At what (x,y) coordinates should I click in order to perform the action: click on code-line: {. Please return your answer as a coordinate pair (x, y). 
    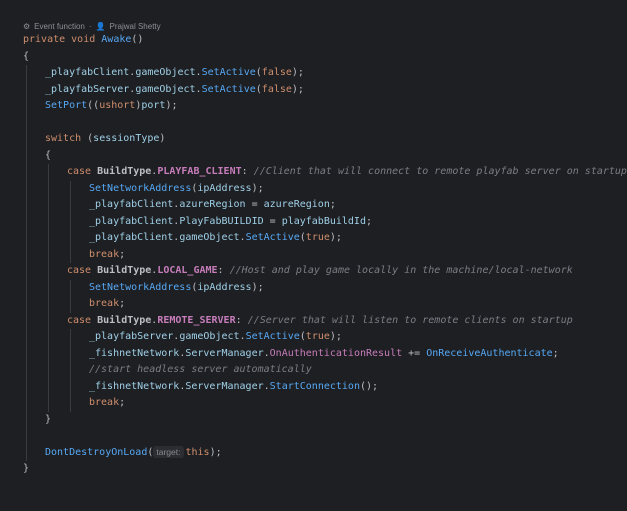
    Looking at the image, I should click on (313, 156).